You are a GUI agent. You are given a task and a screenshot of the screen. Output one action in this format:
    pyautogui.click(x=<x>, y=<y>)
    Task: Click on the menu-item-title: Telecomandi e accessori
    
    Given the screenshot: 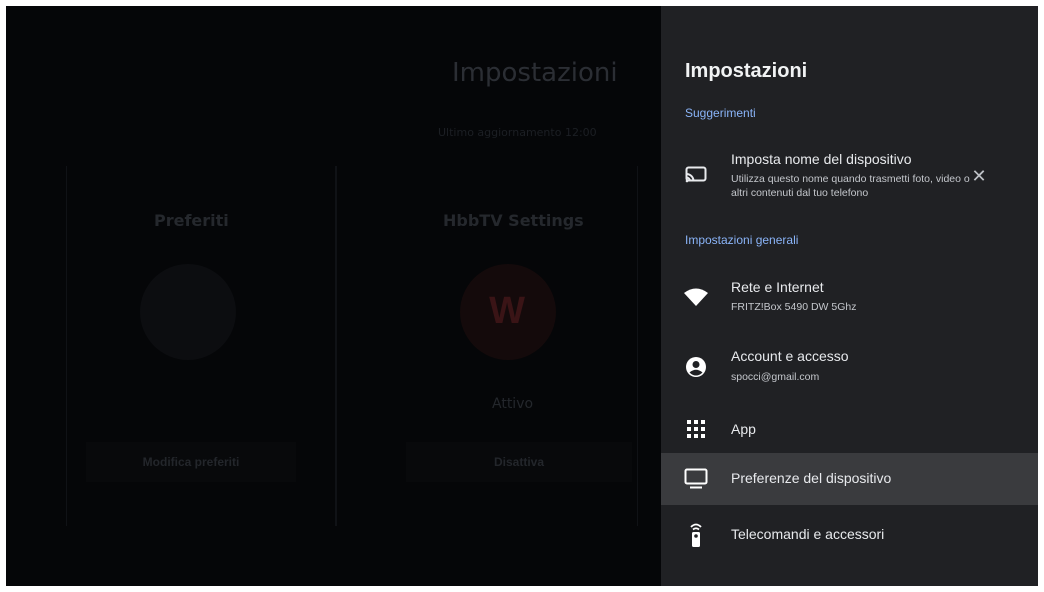 What is the action you would take?
    pyautogui.click(x=808, y=534)
    